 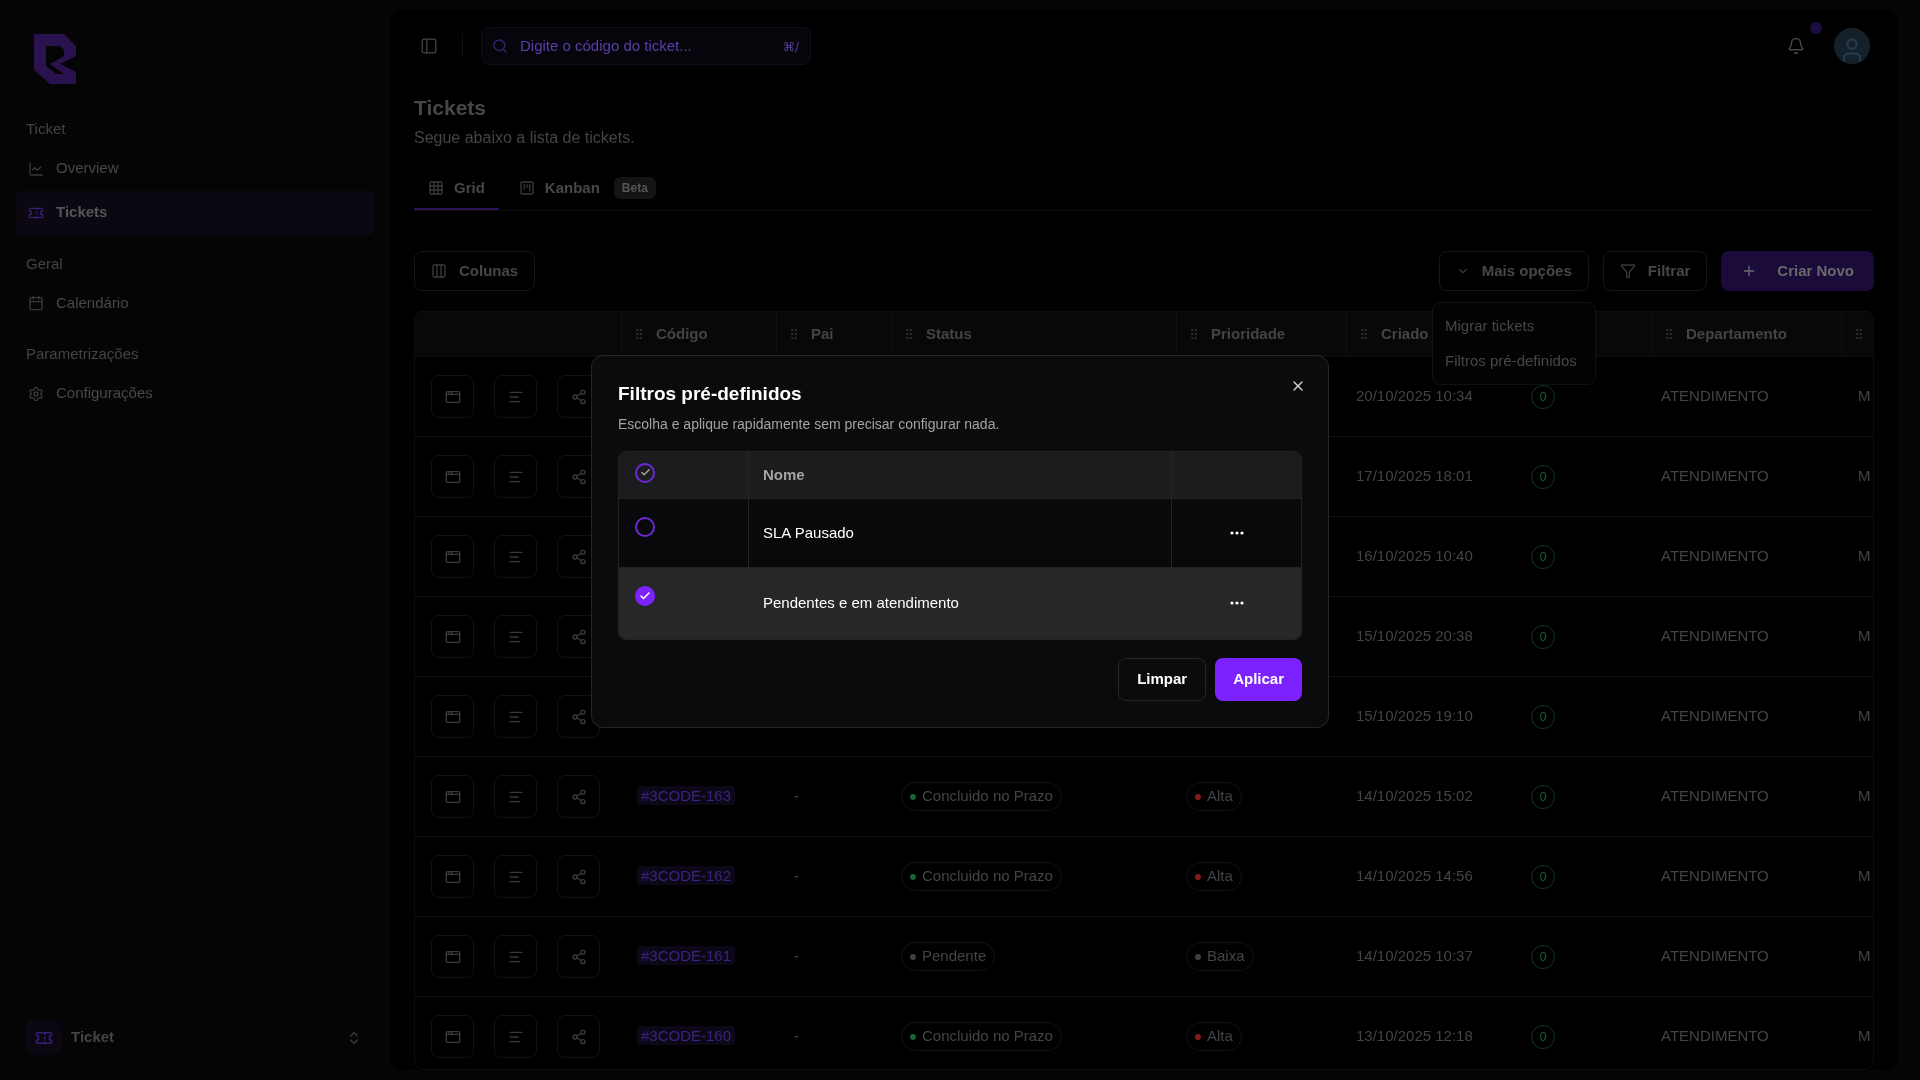 I want to click on section-label: Parametrizações, so click(x=82, y=354).